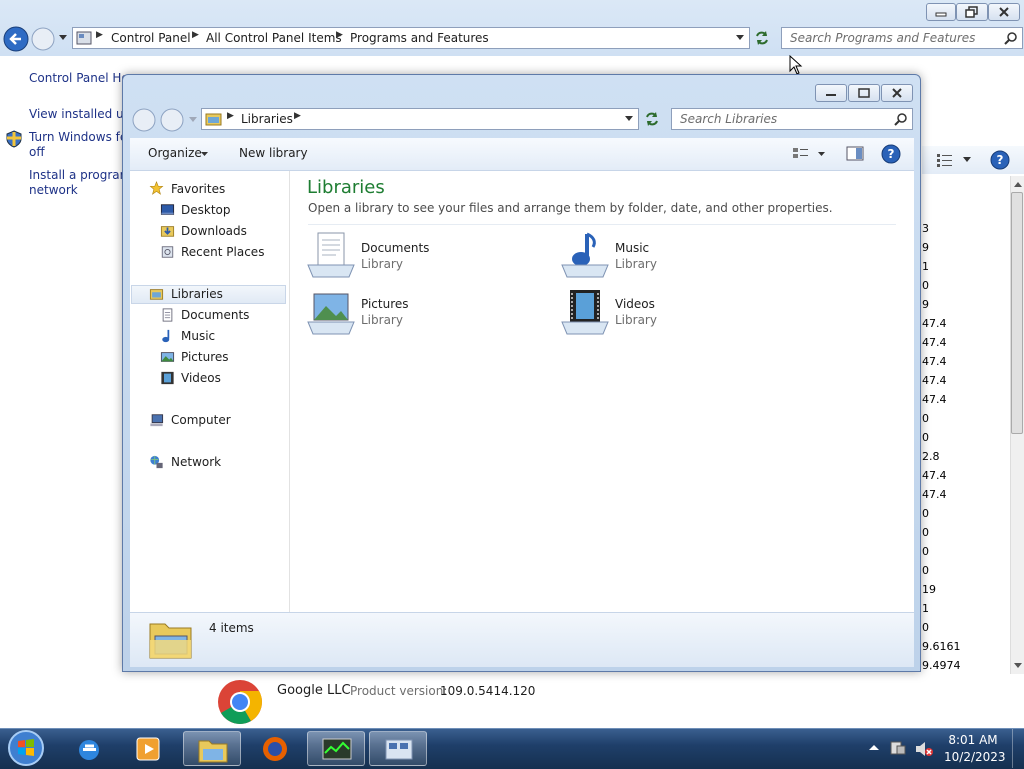 The width and height of the screenshot is (1024, 769). I want to click on library-music-type: Library, so click(636, 264).